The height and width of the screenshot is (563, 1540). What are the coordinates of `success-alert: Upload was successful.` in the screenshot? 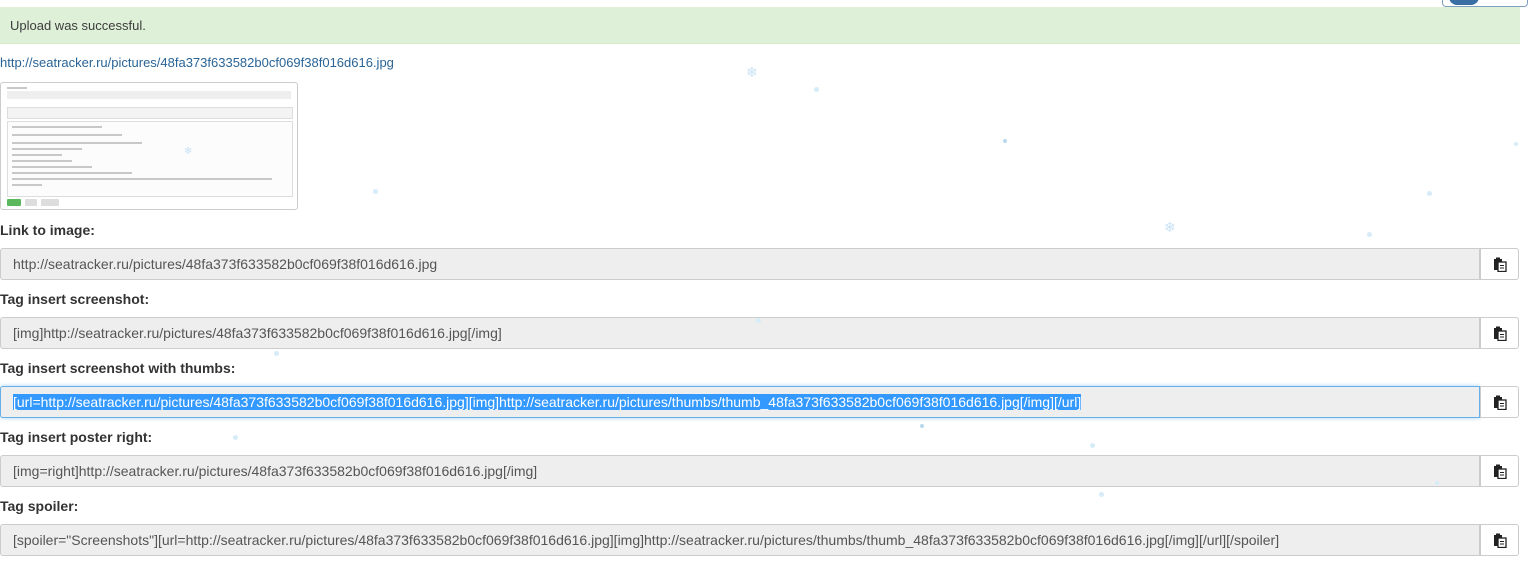 It's located at (760, 25).